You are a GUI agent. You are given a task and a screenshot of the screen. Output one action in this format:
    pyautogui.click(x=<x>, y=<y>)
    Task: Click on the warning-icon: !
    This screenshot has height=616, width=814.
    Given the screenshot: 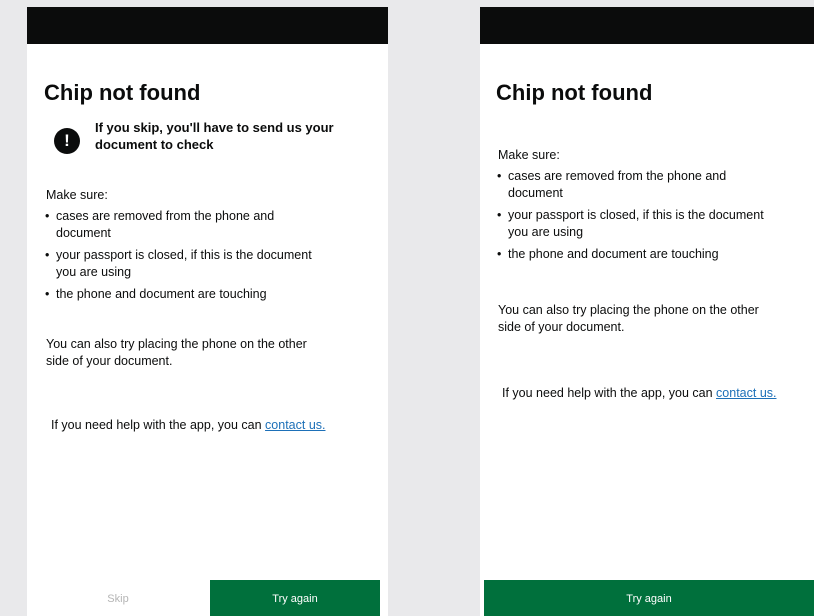 What is the action you would take?
    pyautogui.click(x=67, y=141)
    